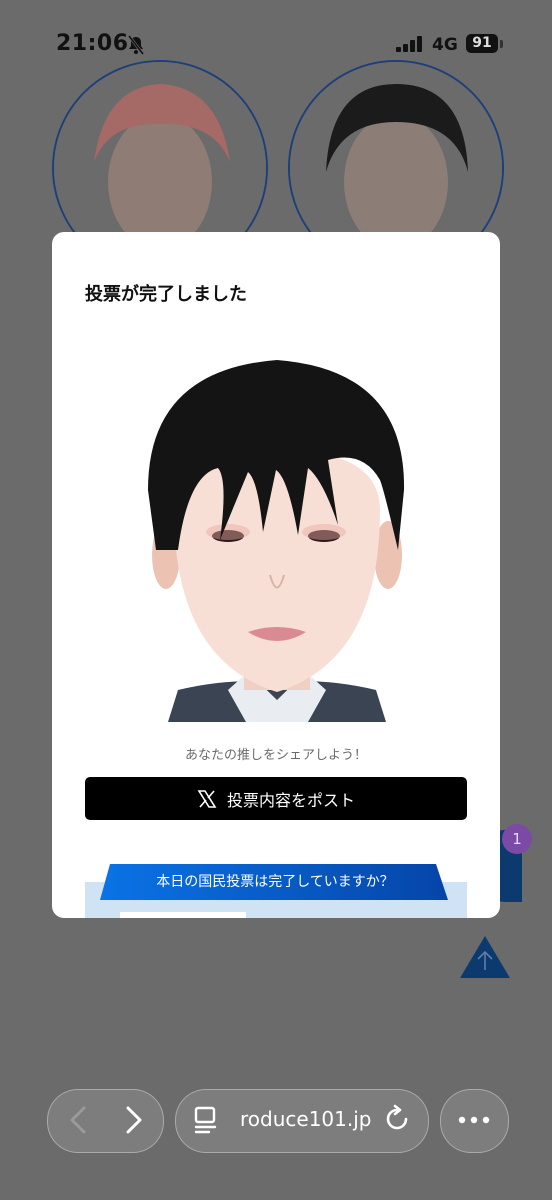  I want to click on arrow-up-icon, so click(485, 957).